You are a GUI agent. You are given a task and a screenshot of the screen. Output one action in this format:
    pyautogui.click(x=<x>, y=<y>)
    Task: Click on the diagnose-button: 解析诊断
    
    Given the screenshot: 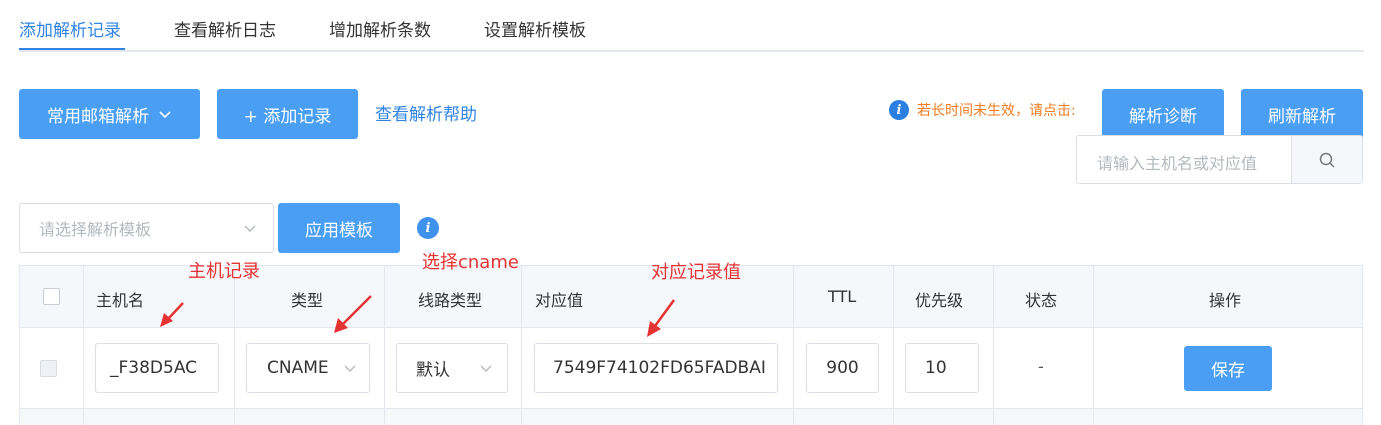 What is the action you would take?
    pyautogui.click(x=1163, y=114)
    